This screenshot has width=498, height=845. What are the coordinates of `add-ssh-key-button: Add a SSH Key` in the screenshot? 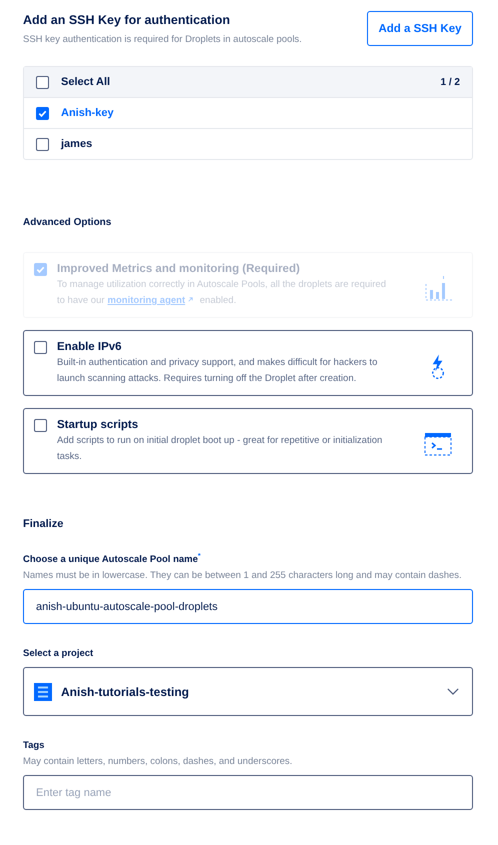 It's located at (420, 28).